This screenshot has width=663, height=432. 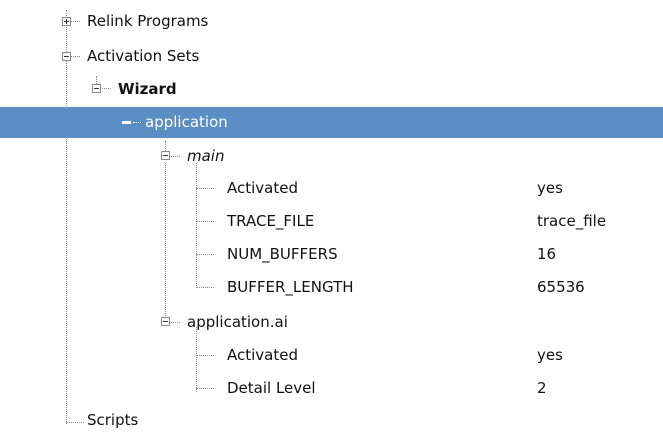 What do you see at coordinates (331, 122) in the screenshot?
I see `tree-node-application: application` at bounding box center [331, 122].